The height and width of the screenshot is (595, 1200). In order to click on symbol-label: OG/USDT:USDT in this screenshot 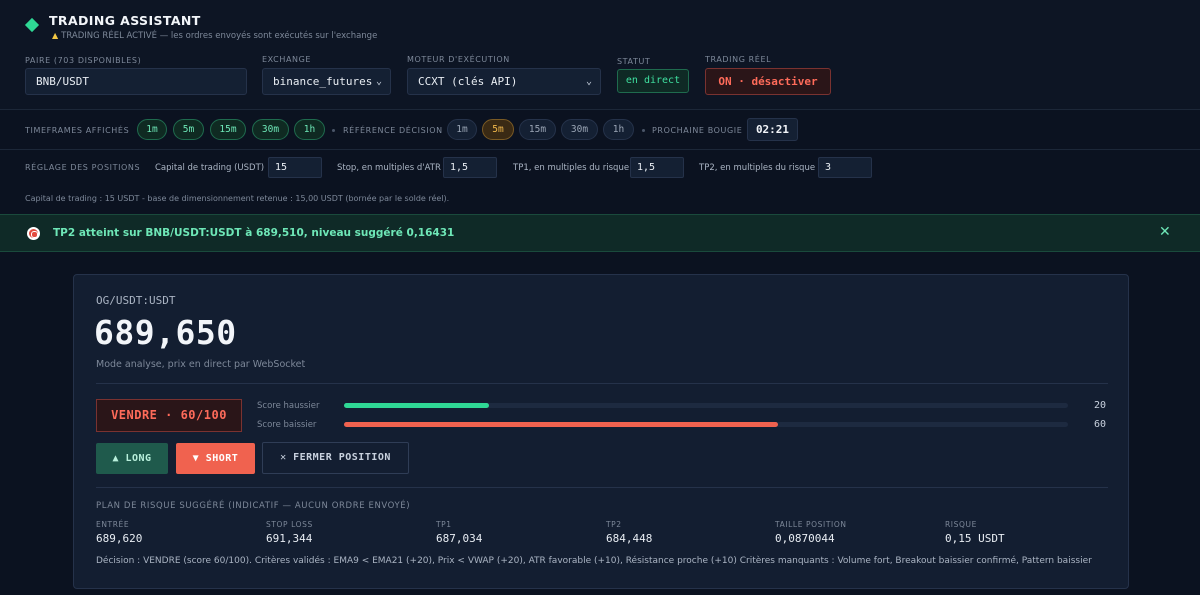, I will do `click(136, 300)`.